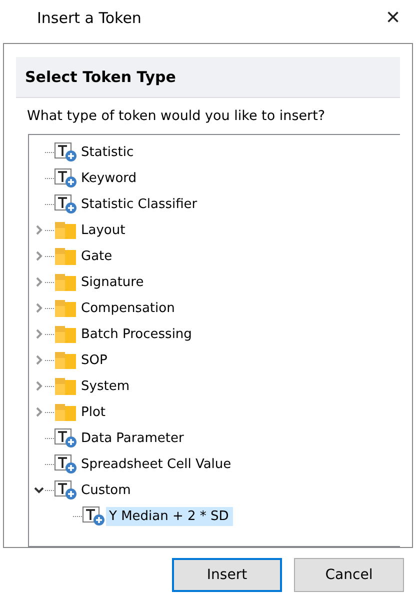 This screenshot has height=599, width=416. What do you see at coordinates (94, 412) in the screenshot?
I see `tree-item: Plot` at bounding box center [94, 412].